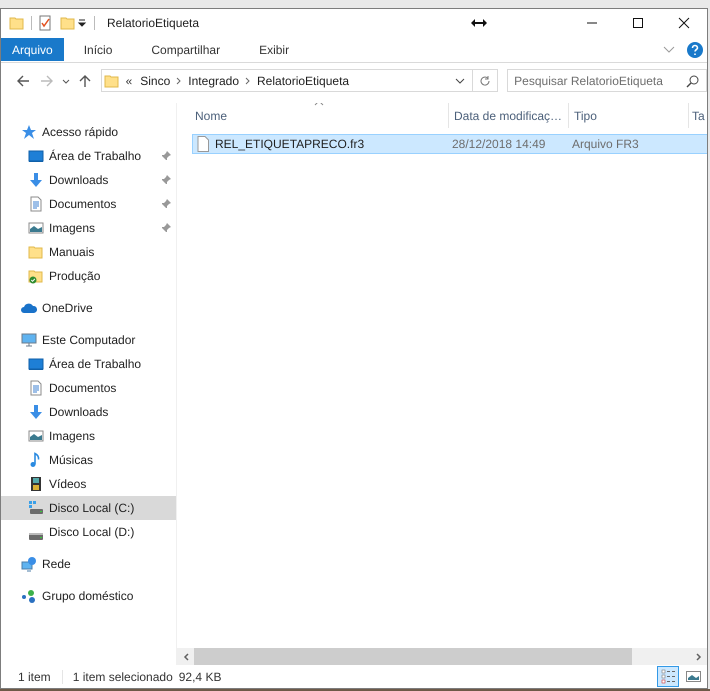  Describe the element at coordinates (29, 596) in the screenshot. I see `homegroup-icon` at that location.